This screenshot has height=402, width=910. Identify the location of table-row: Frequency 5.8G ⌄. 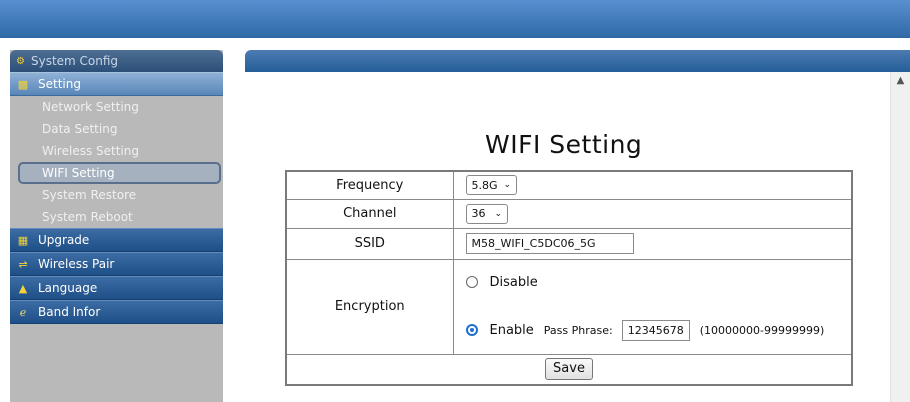
(569, 185).